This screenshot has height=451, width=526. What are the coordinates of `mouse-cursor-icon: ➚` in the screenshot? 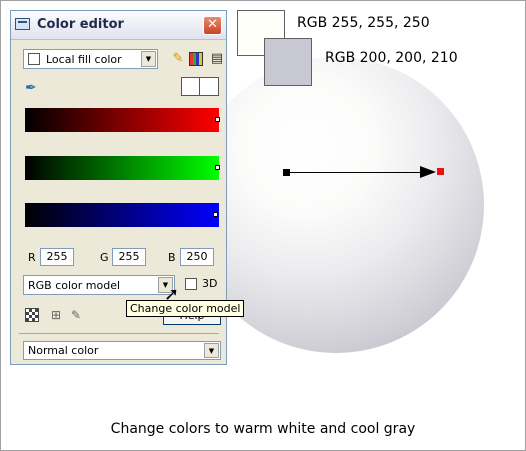 It's located at (172, 294).